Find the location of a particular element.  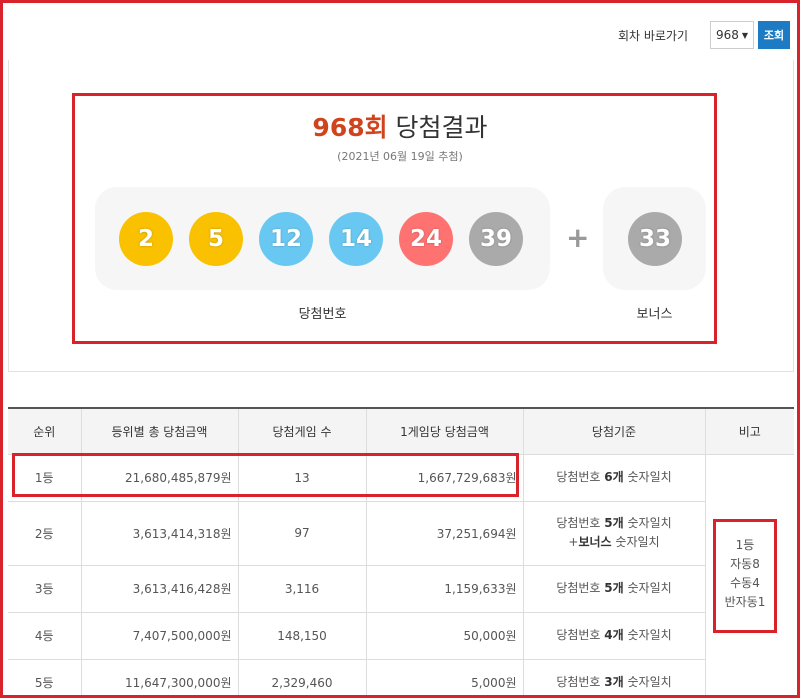

prize-per-game-cell: 37,251,694원 is located at coordinates (444, 533).